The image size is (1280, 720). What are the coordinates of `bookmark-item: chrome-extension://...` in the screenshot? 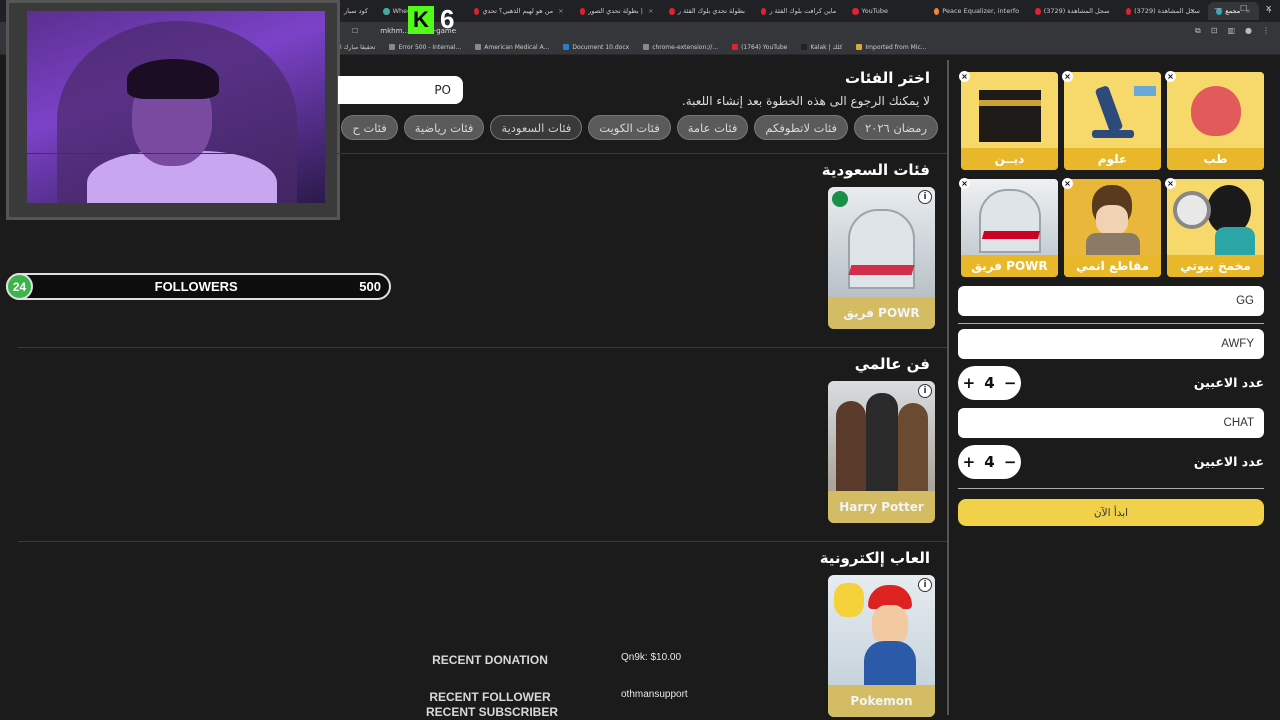 It's located at (680, 47).